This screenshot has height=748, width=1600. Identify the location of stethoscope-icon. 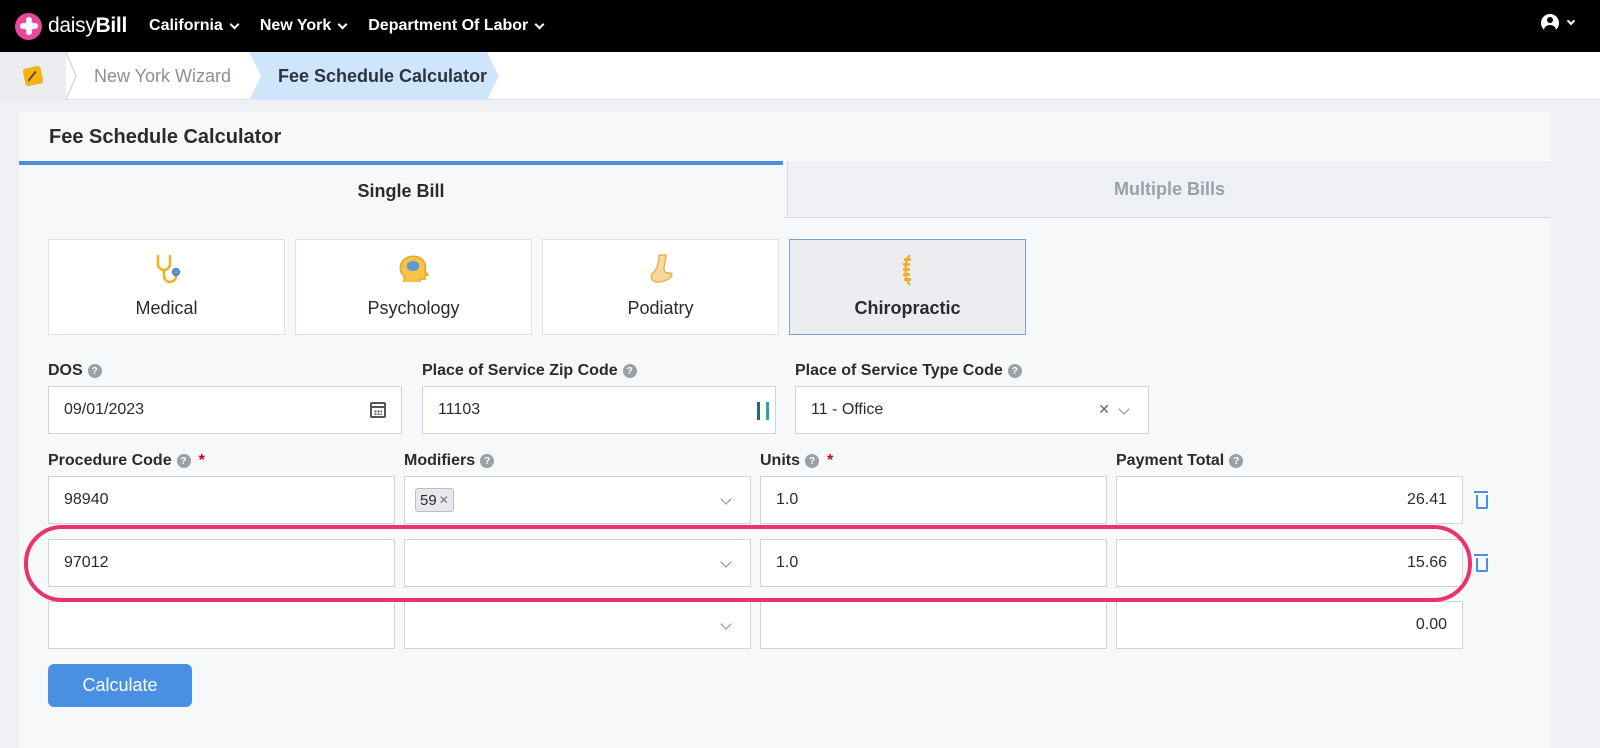
(168, 269).